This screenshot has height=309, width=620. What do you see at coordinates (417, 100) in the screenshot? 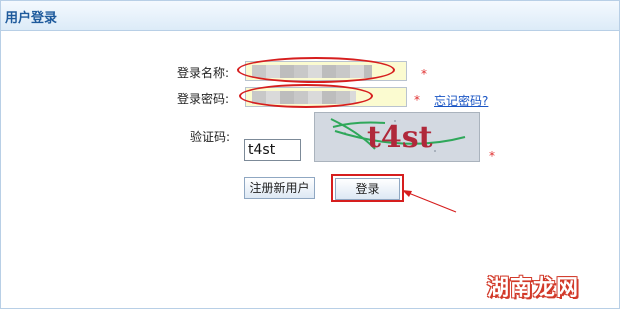
I see `password-required-mark: *` at bounding box center [417, 100].